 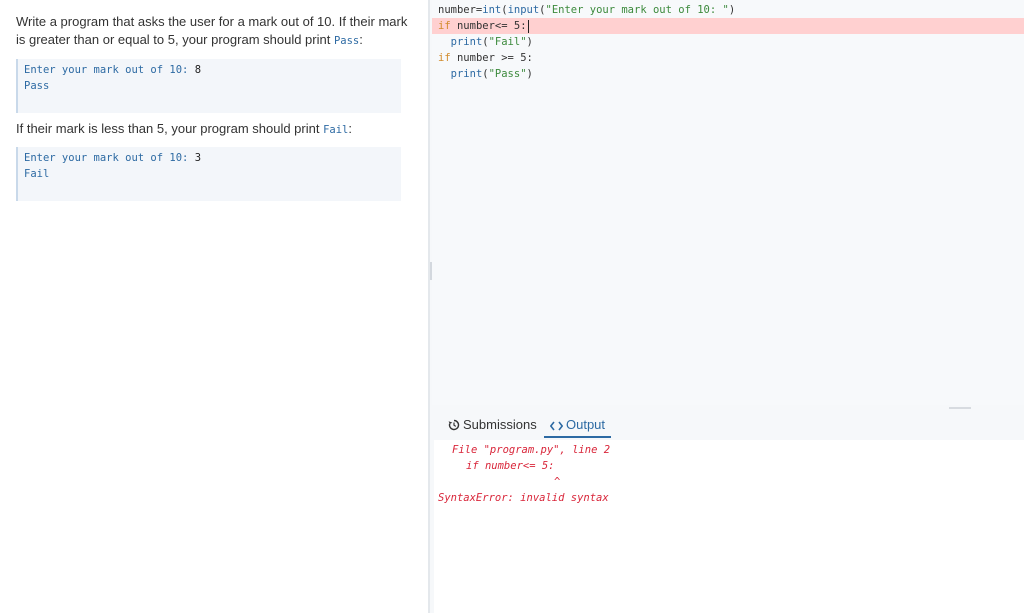 What do you see at coordinates (523, 10) in the screenshot?
I see `code-token: input` at bounding box center [523, 10].